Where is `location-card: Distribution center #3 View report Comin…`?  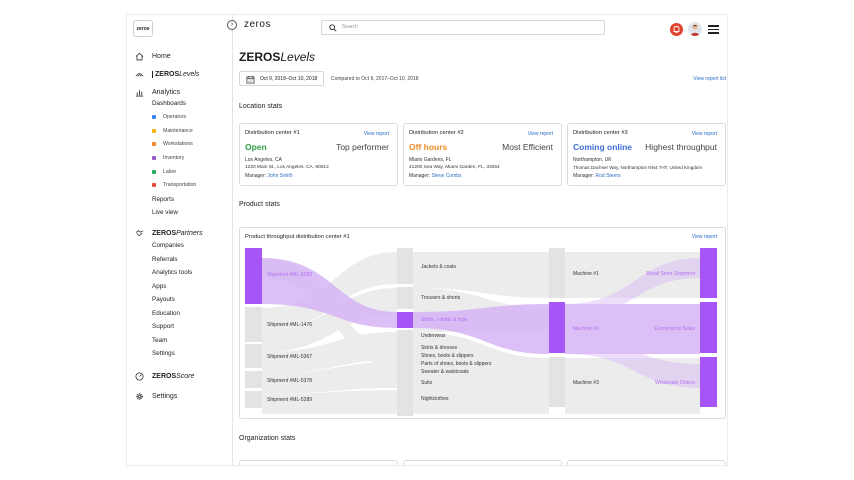 location-card: Distribution center #3 View report Comin… is located at coordinates (646, 154).